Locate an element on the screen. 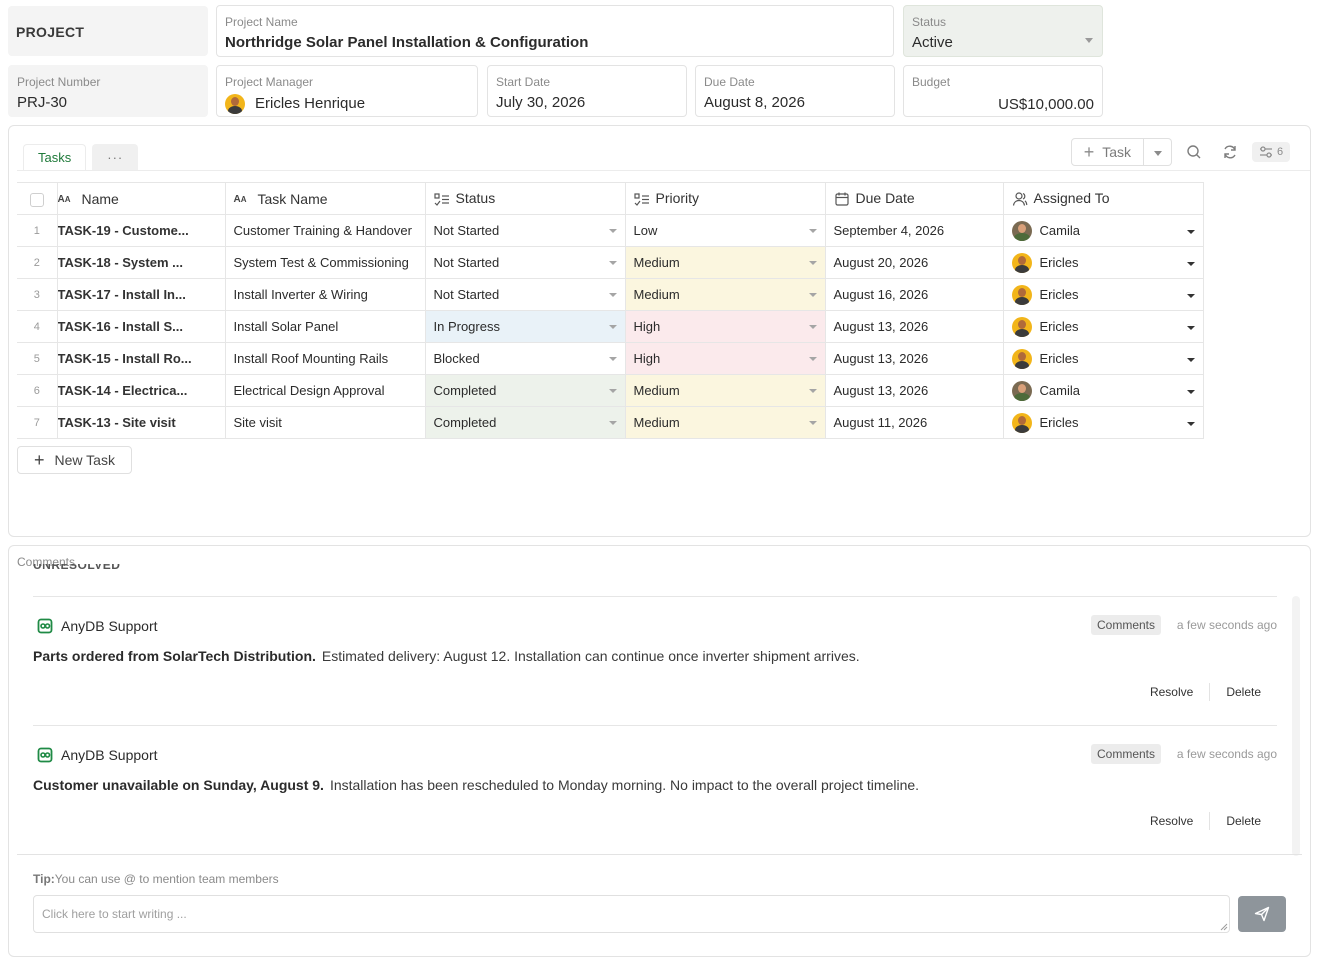 The width and height of the screenshot is (1323, 972). scrollbar is located at coordinates (1296, 726).